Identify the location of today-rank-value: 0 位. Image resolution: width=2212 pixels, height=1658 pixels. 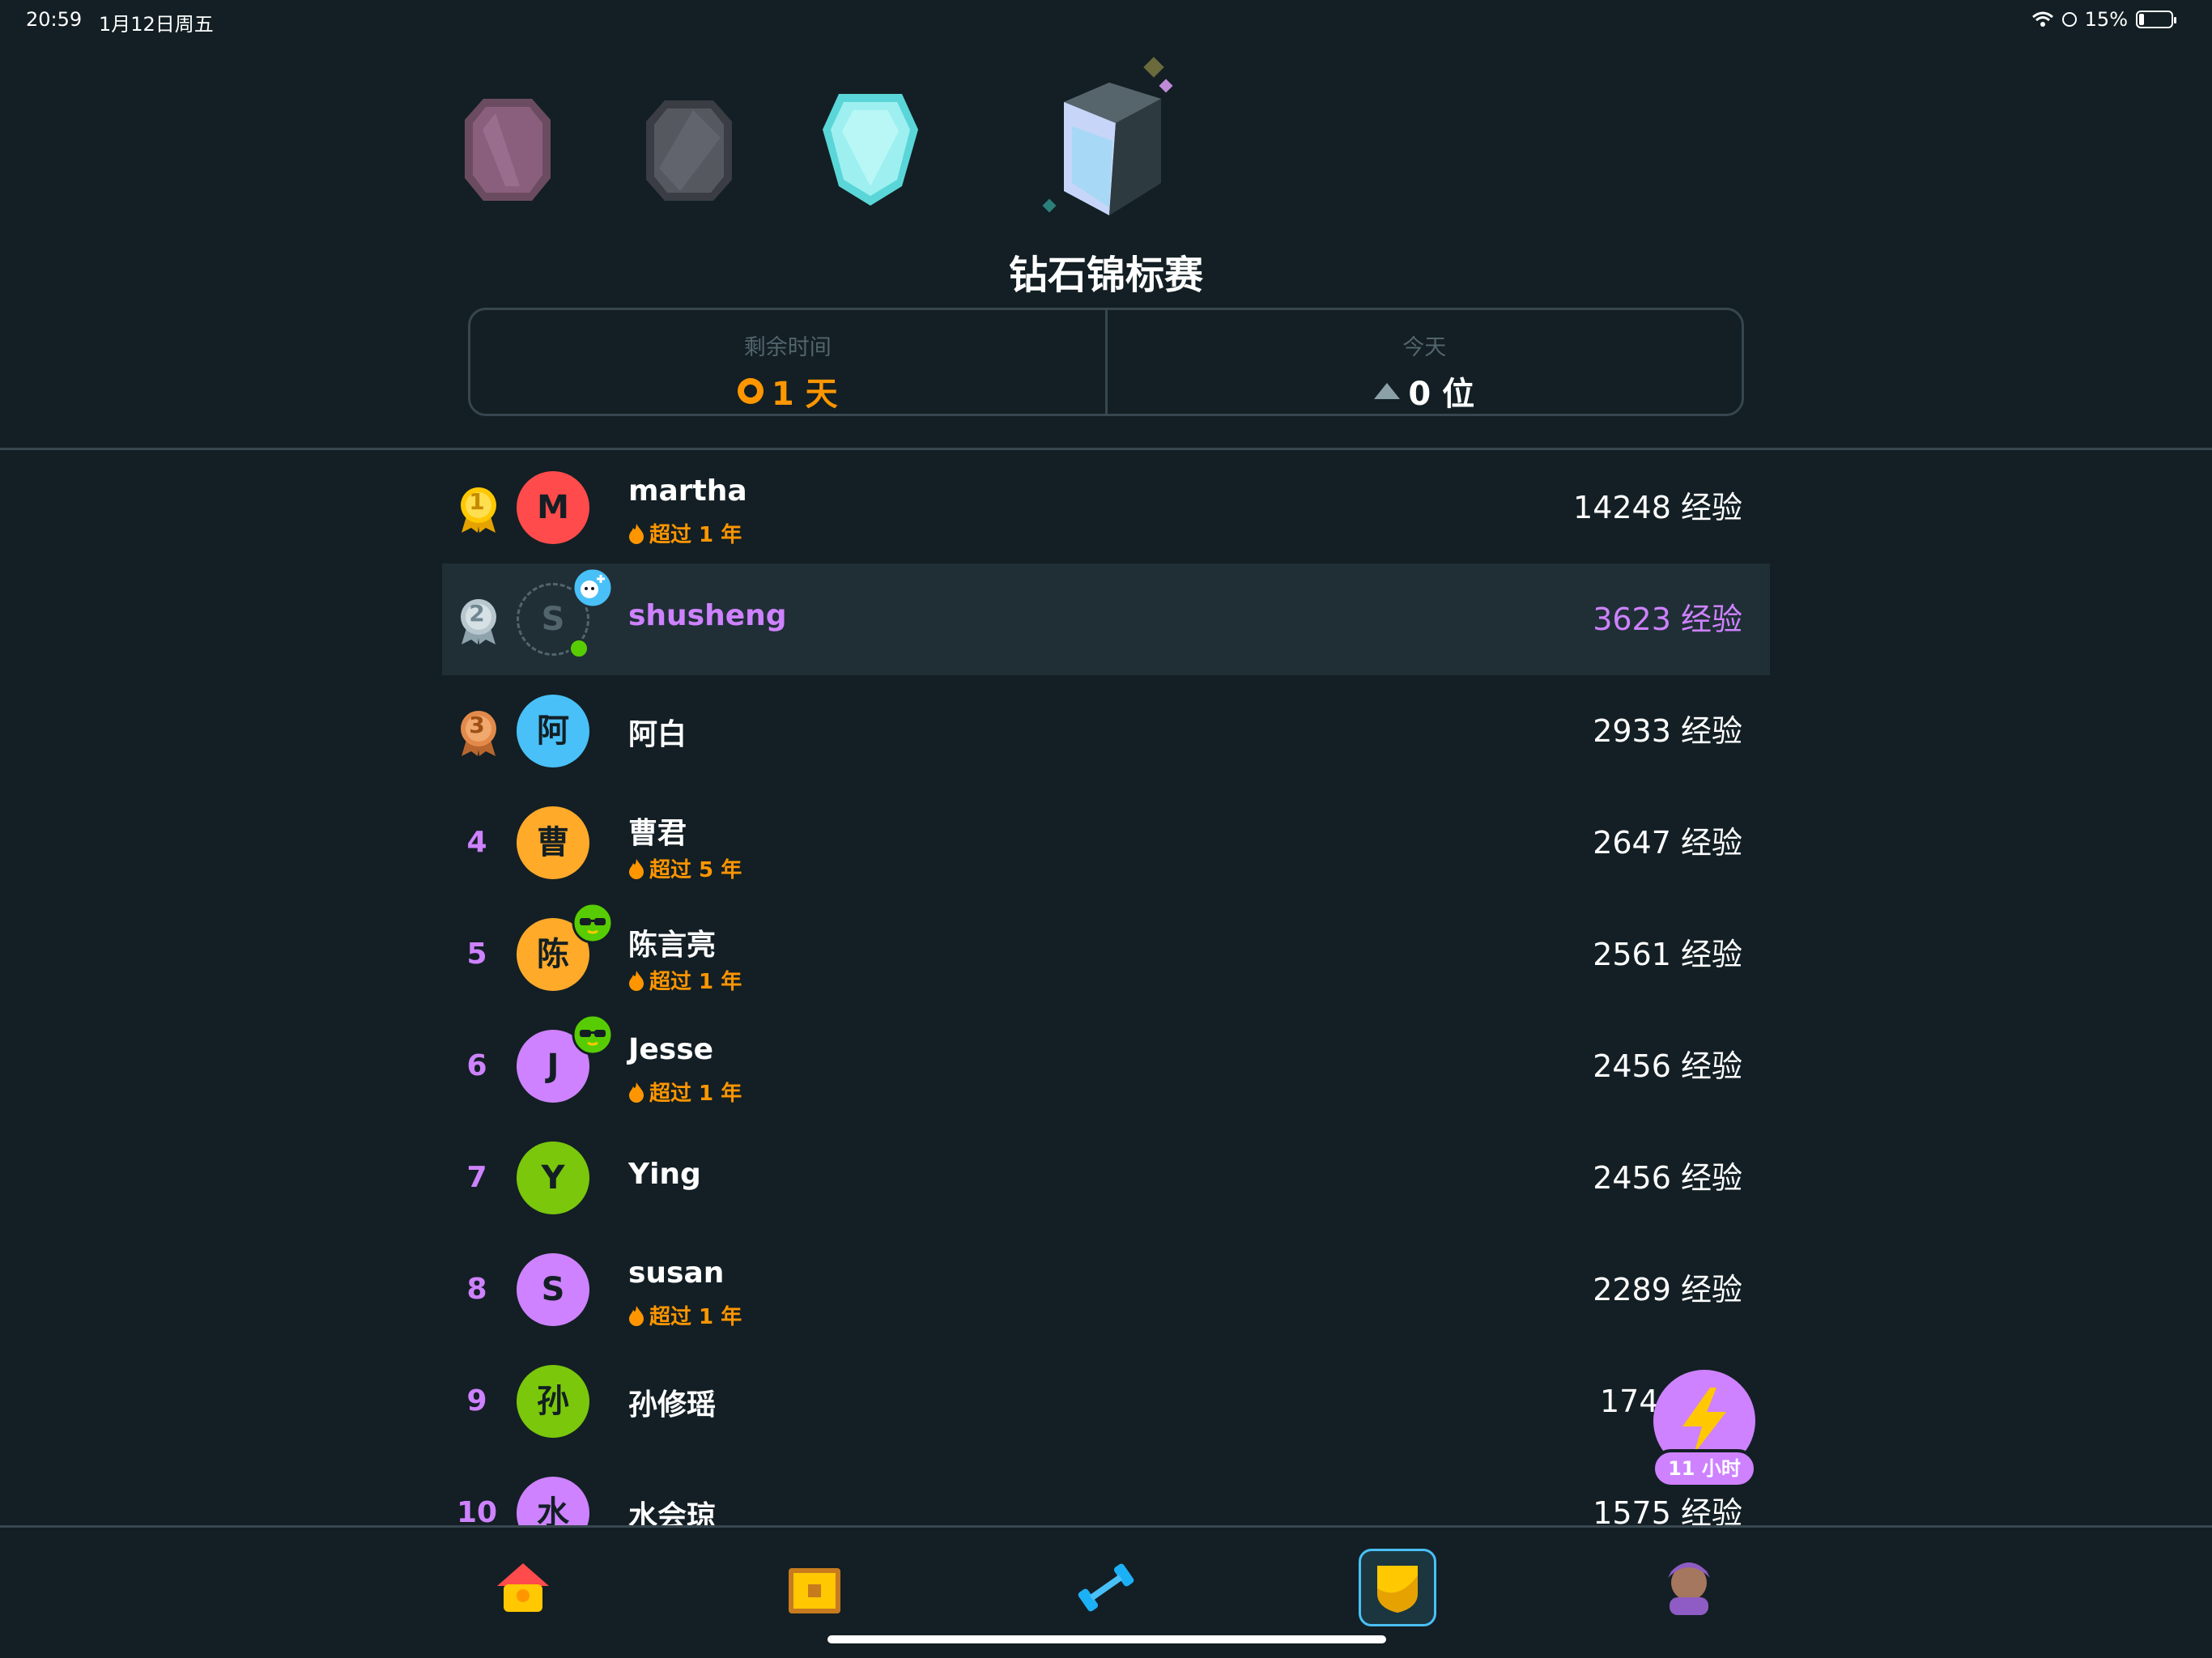
(1441, 394).